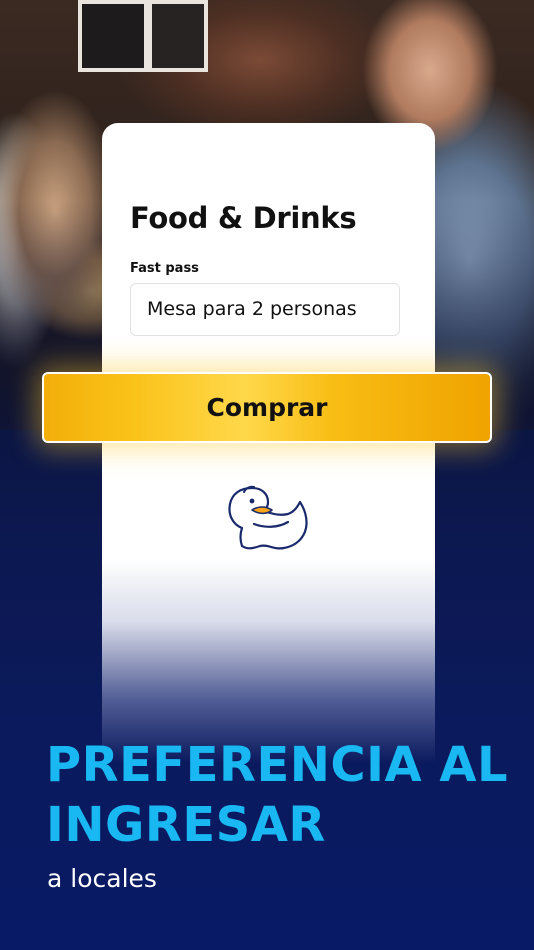  I want to click on headline-line-2: INGRESAR, so click(186, 825).